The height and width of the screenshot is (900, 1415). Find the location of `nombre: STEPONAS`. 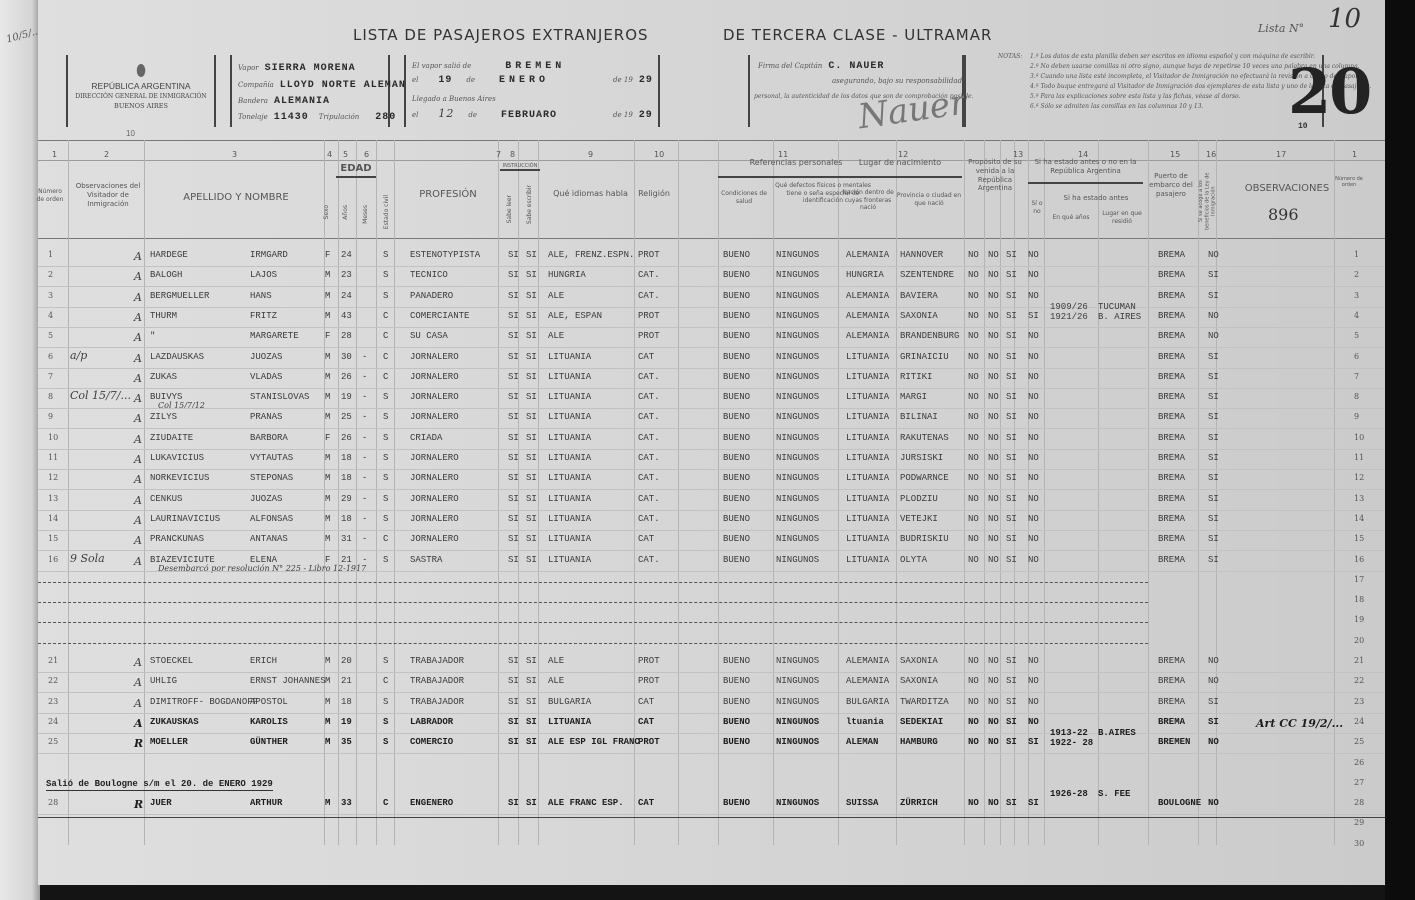

nombre: STEPONAS is located at coordinates (272, 478).